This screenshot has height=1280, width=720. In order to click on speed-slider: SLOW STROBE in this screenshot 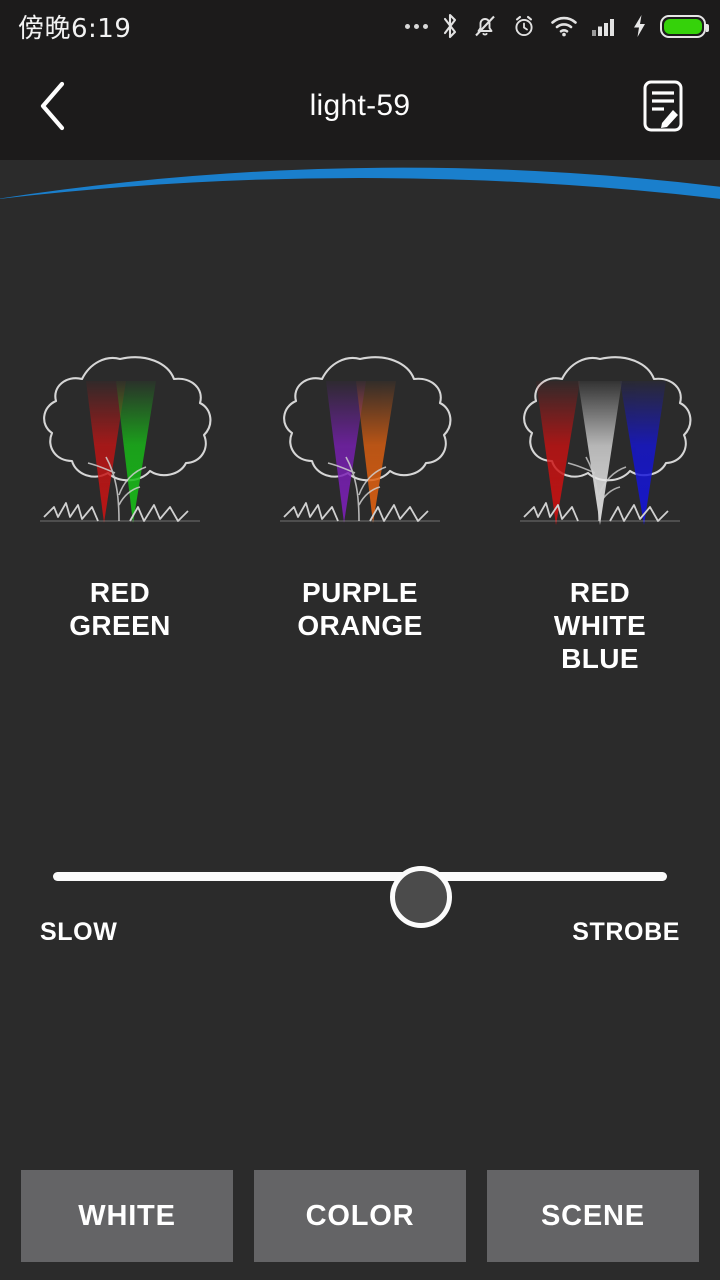, I will do `click(360, 906)`.